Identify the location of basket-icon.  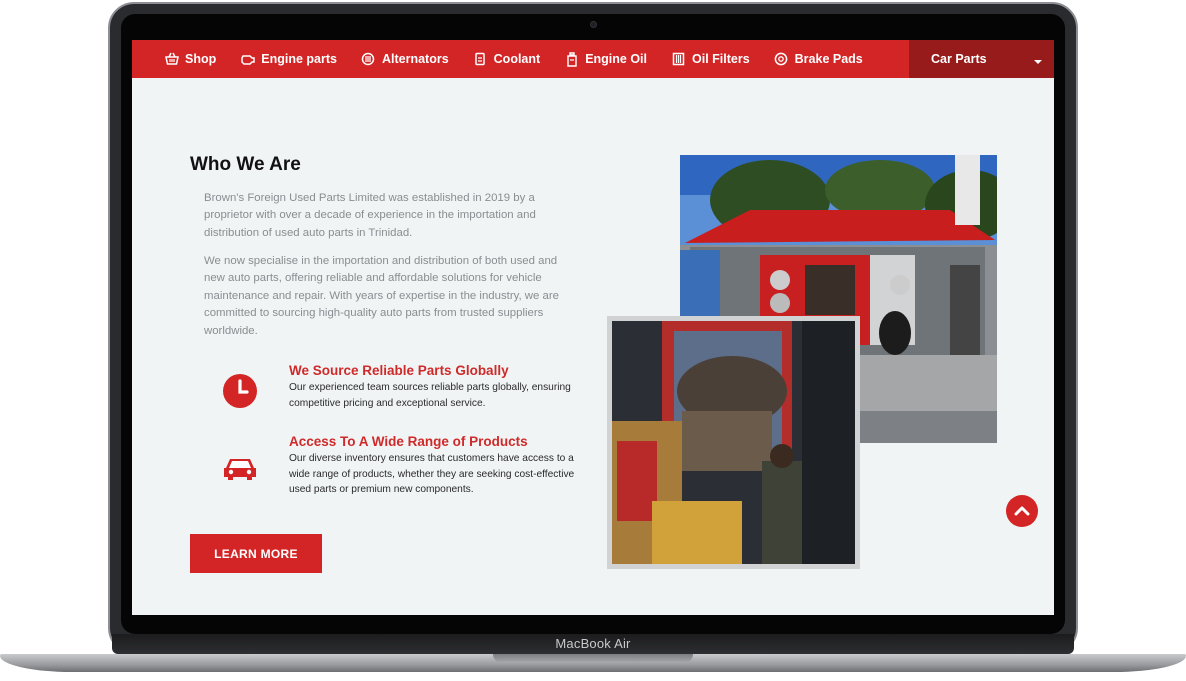
(171, 59).